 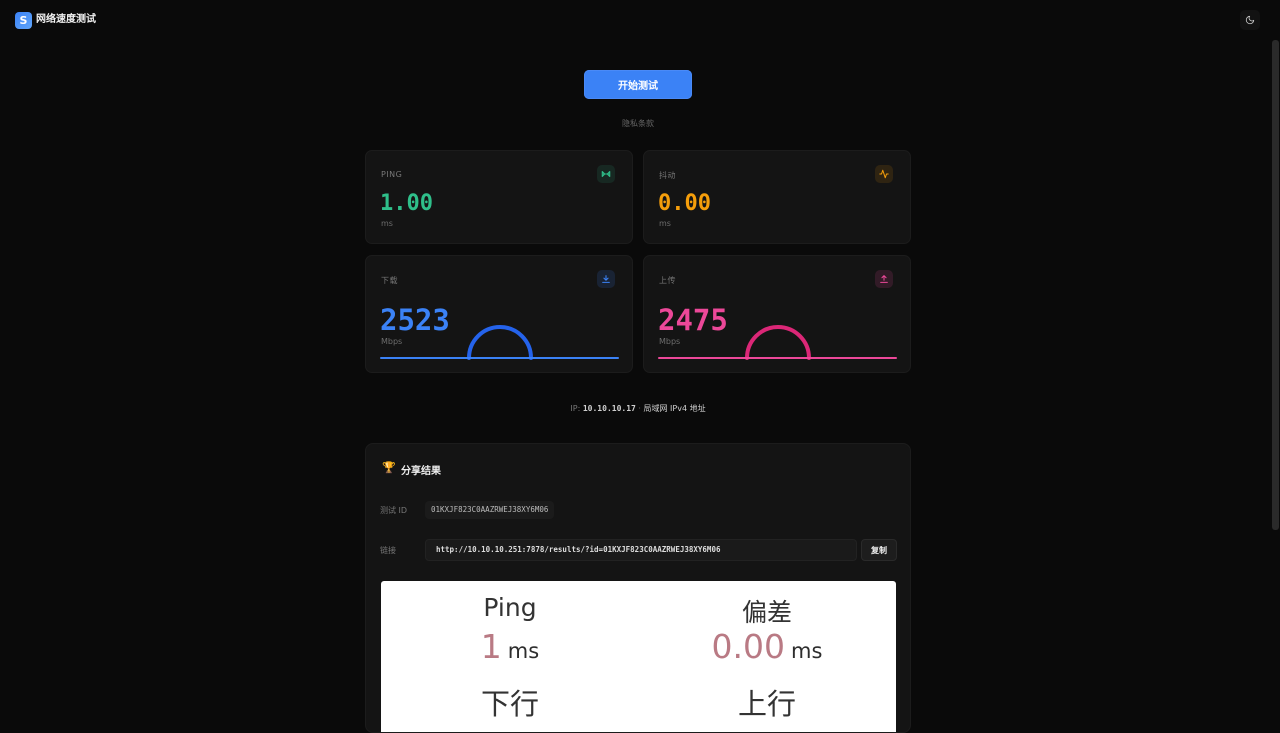 I want to click on result-ping-value: 1 ms, so click(x=510, y=646).